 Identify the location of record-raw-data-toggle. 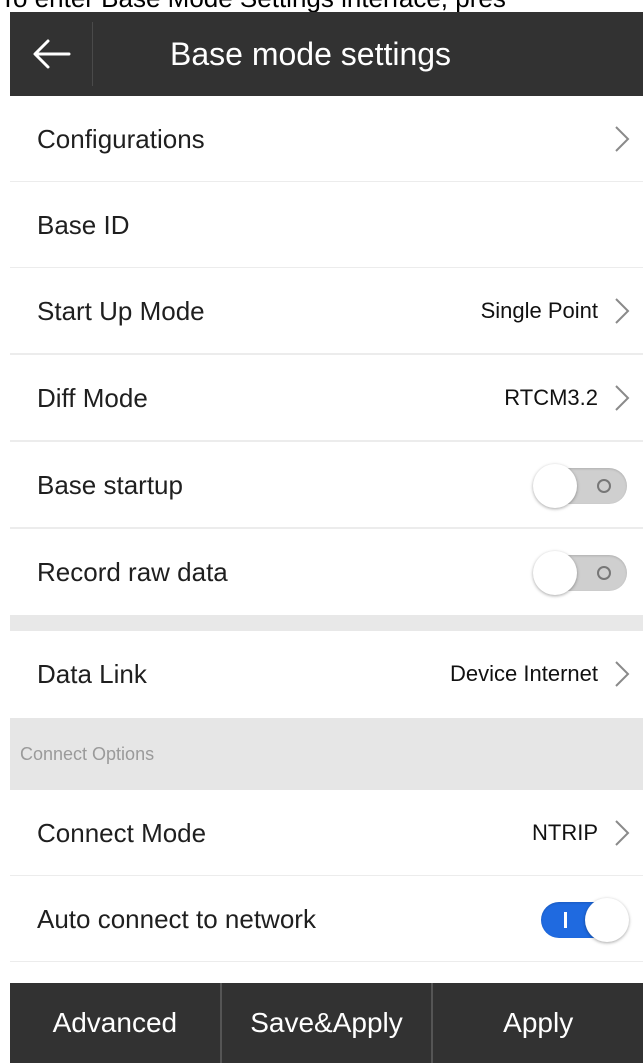
(581, 573).